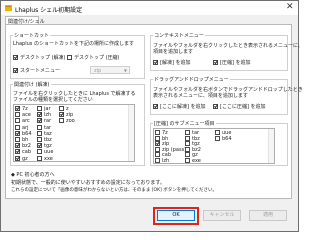 The width and height of the screenshot is (320, 240). I want to click on shortcut-desktop-compress-label: デスクトップ (圧縮), so click(97, 58).